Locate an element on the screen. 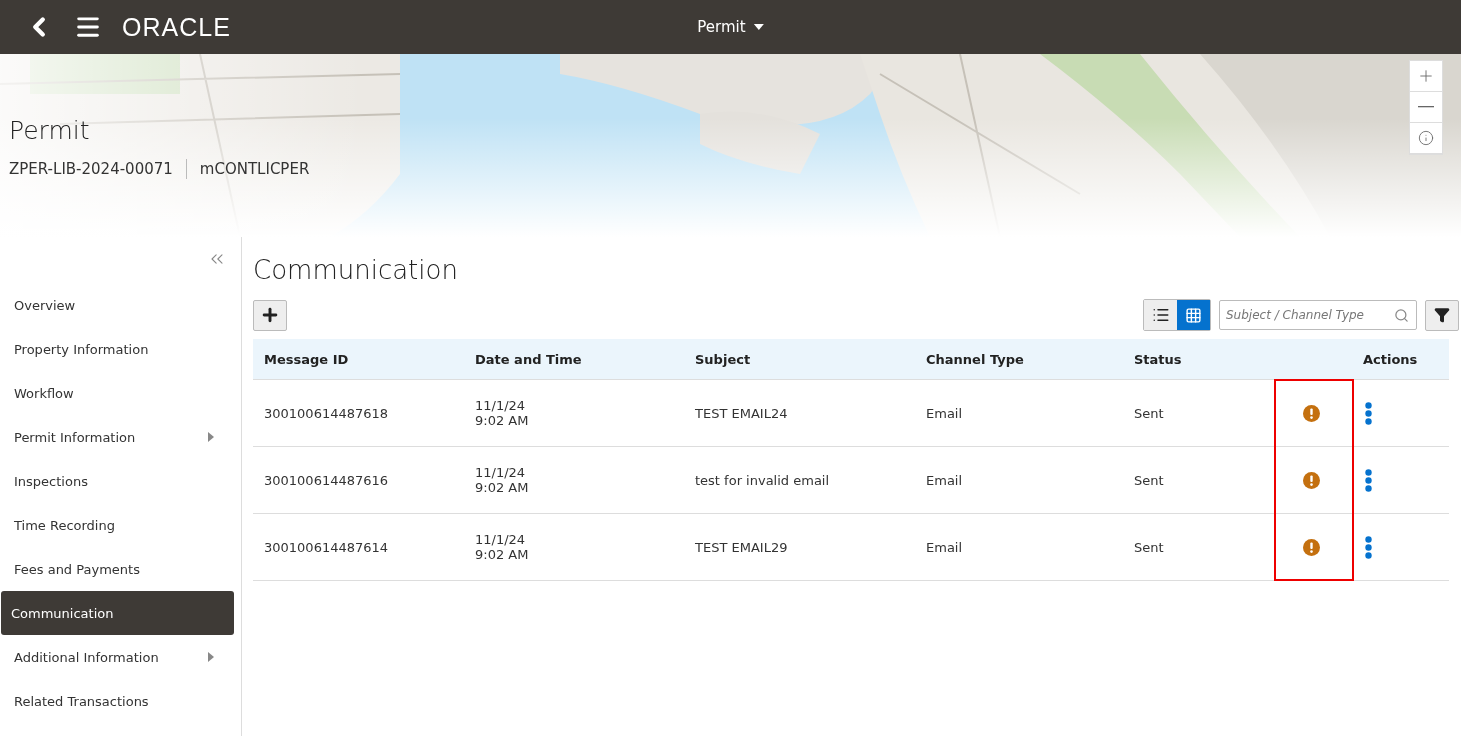 This screenshot has width=1461, height=736. logo: ORACLE is located at coordinates (176, 27).